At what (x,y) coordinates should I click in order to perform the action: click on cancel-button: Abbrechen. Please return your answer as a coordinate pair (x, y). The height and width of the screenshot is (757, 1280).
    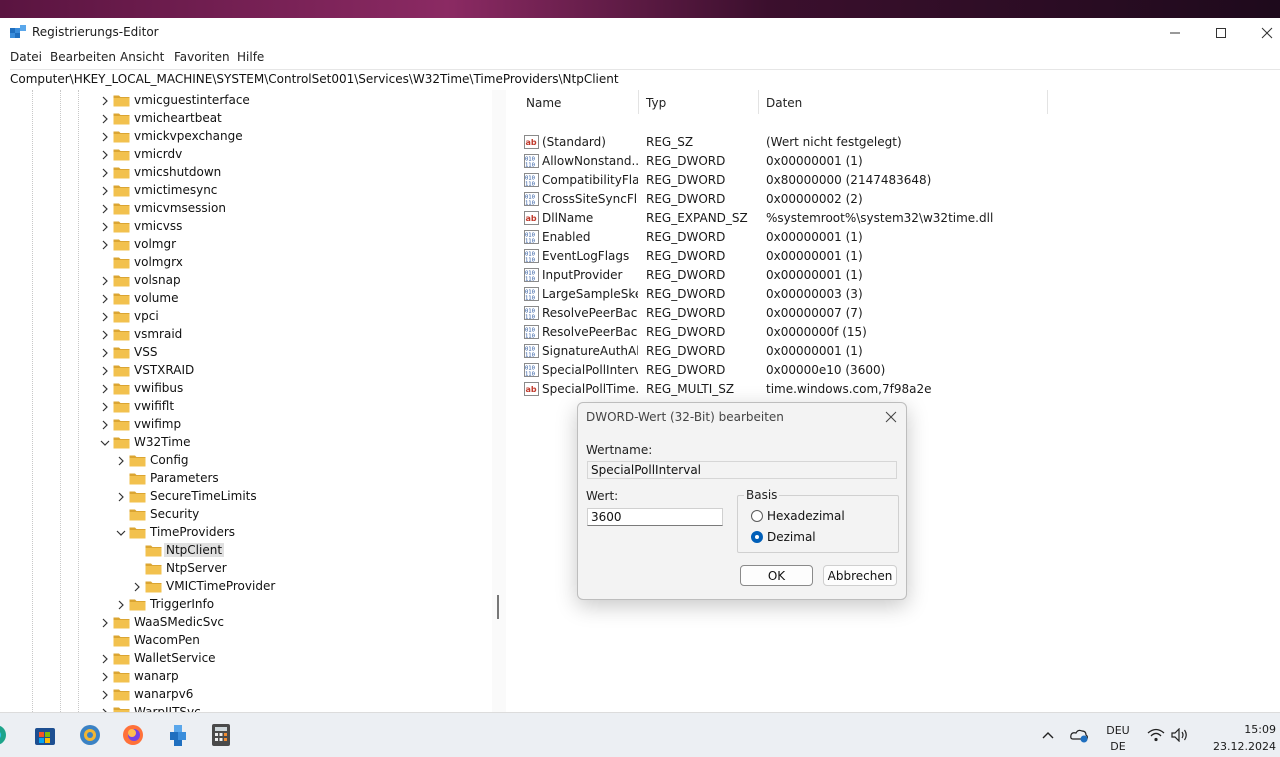
    Looking at the image, I should click on (860, 575).